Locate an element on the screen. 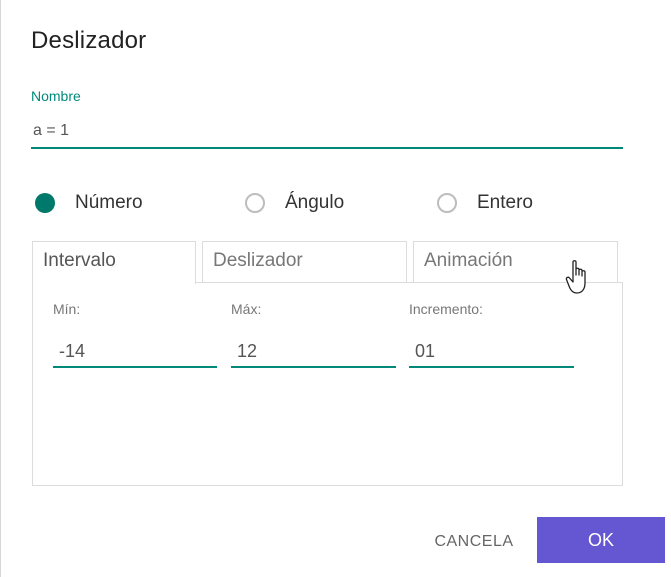  radio-integer-label: Entero is located at coordinates (505, 202).